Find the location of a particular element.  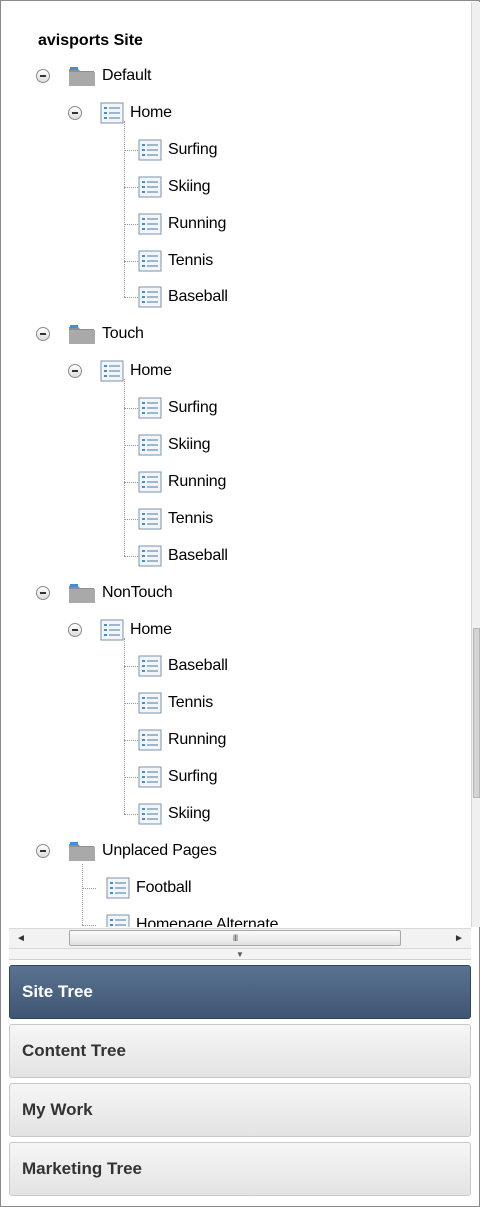

tree-root-title: avisports Site is located at coordinates (90, 40).